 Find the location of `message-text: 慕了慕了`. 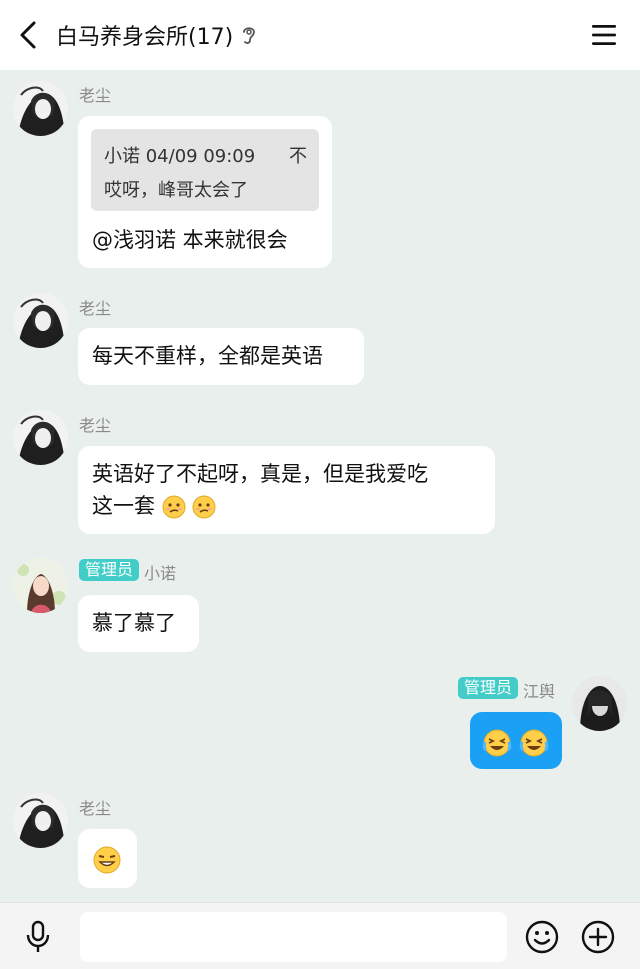

message-text: 慕了慕了 is located at coordinates (134, 623).